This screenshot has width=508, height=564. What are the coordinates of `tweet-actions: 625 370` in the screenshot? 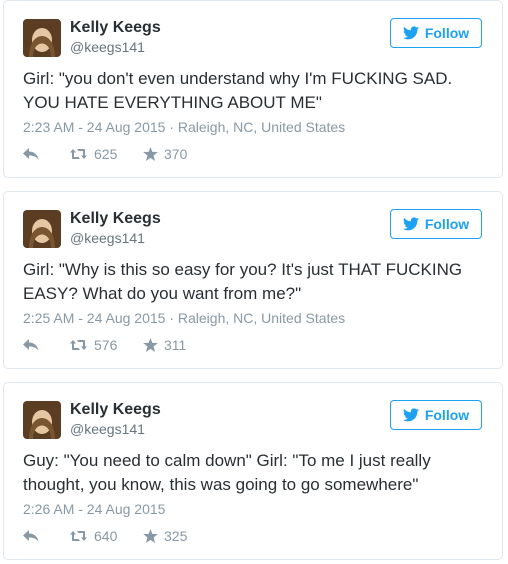 It's located at (105, 154).